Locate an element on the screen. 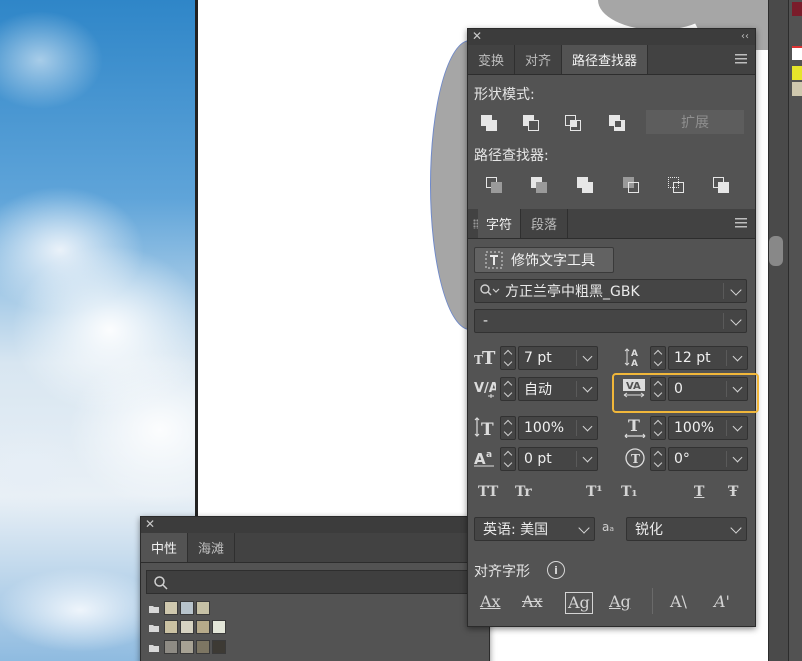  baseline-shift-input: 0 pt is located at coordinates (558, 459).